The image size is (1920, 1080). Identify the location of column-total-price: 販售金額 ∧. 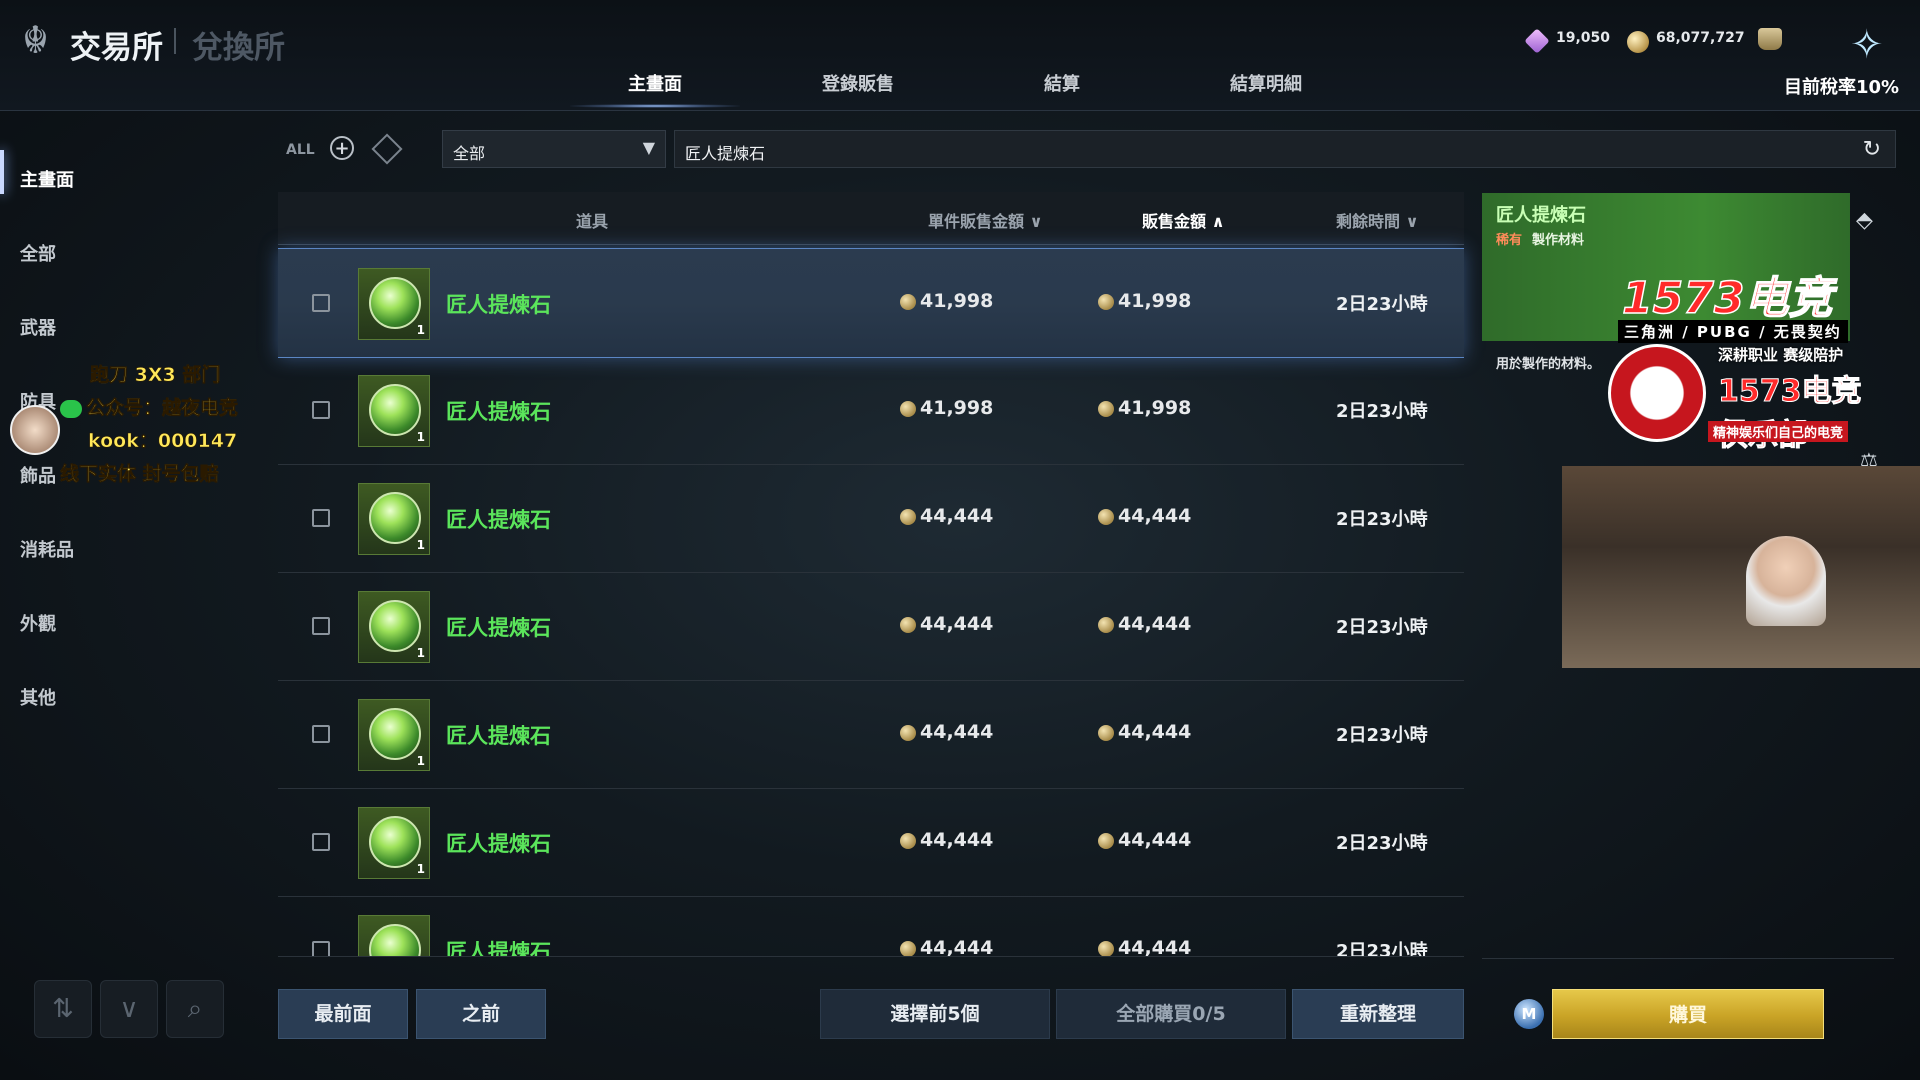
(1183, 220).